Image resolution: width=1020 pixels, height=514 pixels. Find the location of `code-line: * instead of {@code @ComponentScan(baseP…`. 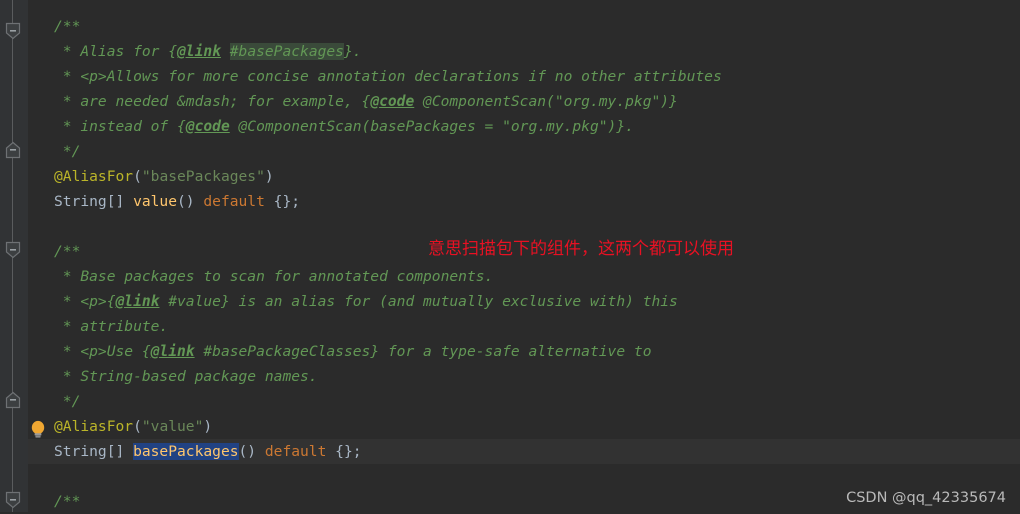

code-line: * instead of {@code @ComponentScan(baseP… is located at coordinates (331, 126).